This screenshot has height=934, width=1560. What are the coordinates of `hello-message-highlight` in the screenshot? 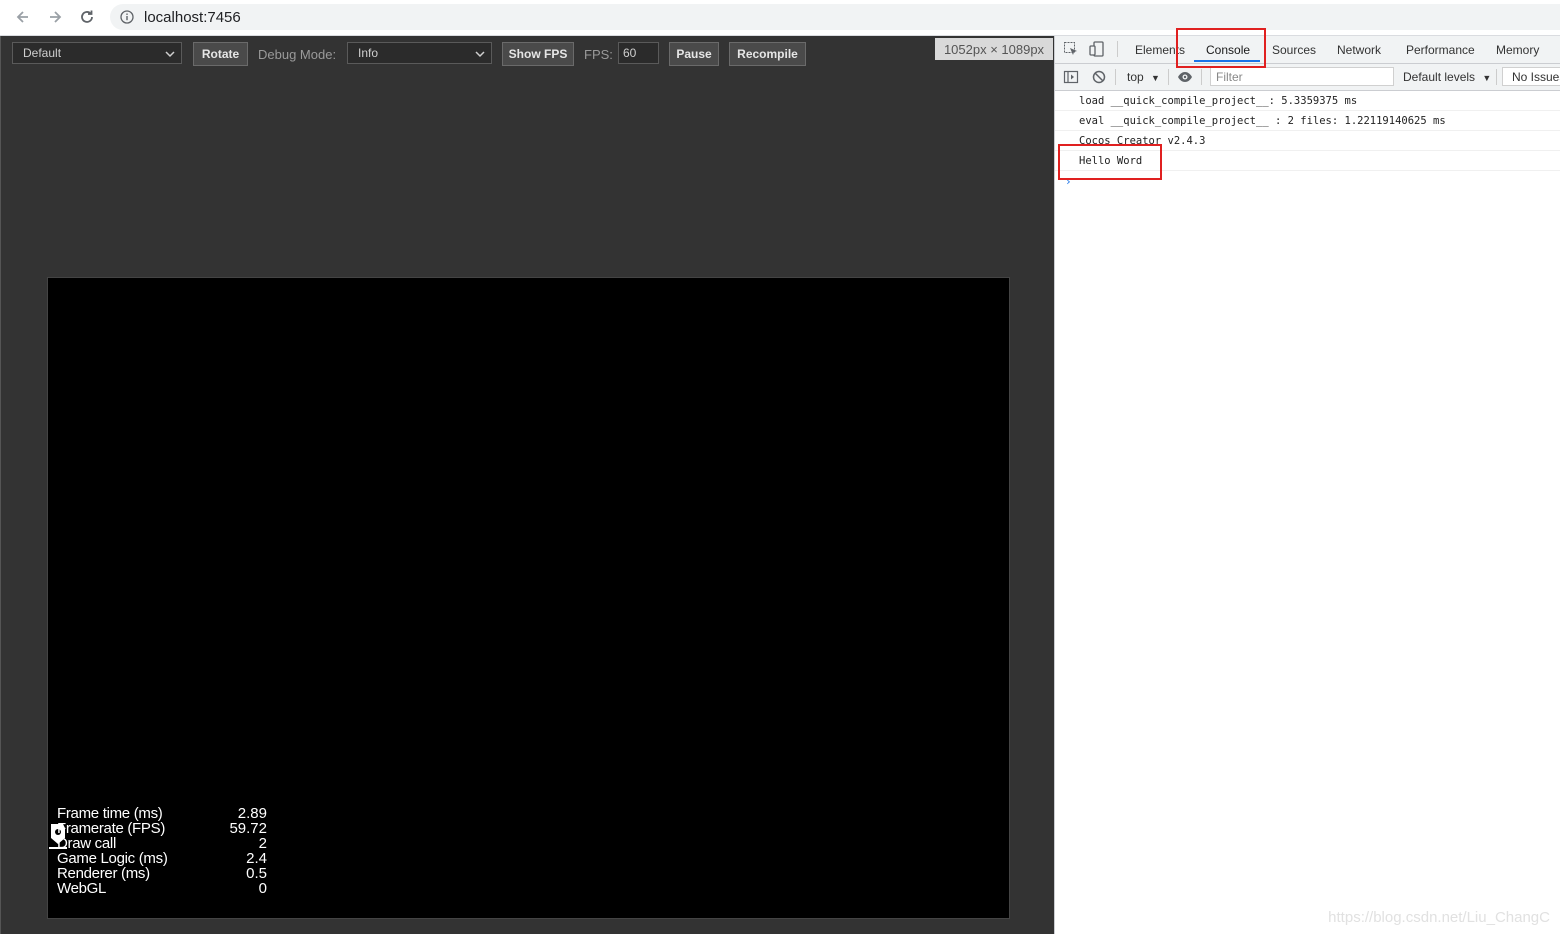 It's located at (1110, 162).